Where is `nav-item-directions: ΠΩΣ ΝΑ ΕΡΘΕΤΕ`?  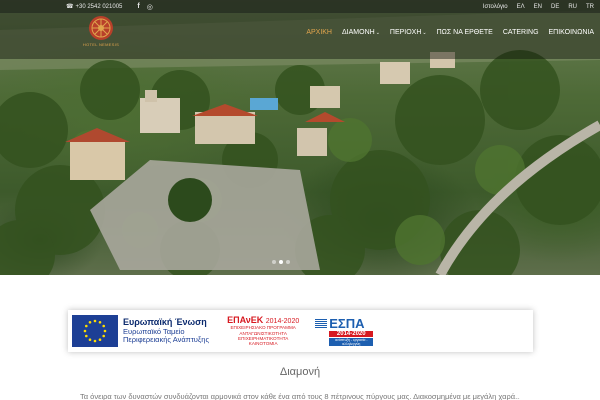
nav-item-directions: ΠΩΣ ΝΑ ΕΡΘΕΤΕ is located at coordinates (465, 32).